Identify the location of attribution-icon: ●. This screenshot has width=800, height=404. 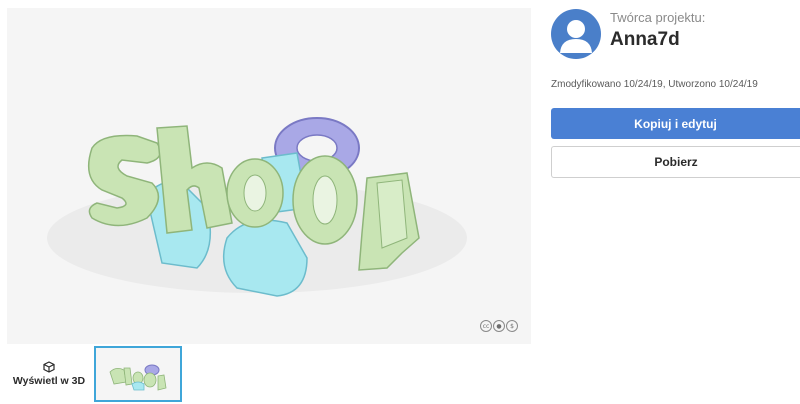
(499, 326).